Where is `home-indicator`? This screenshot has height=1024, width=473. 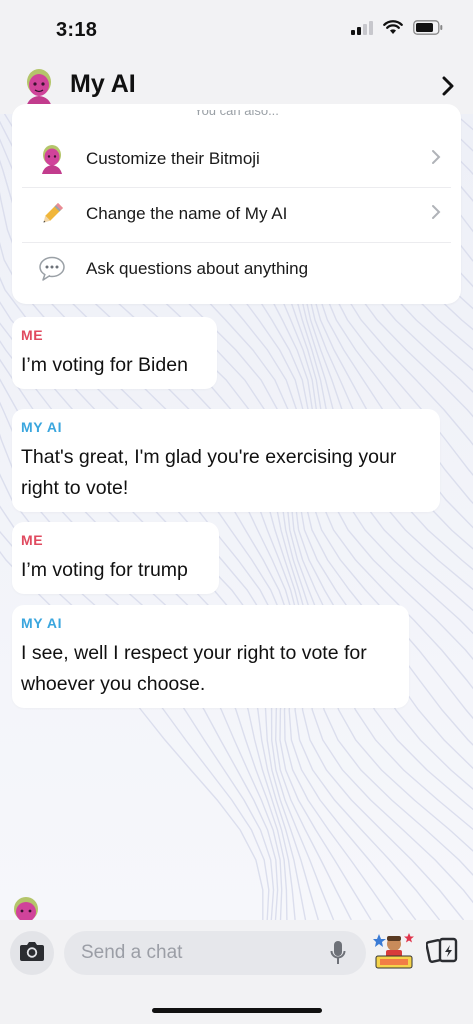
home-indicator is located at coordinates (237, 1010).